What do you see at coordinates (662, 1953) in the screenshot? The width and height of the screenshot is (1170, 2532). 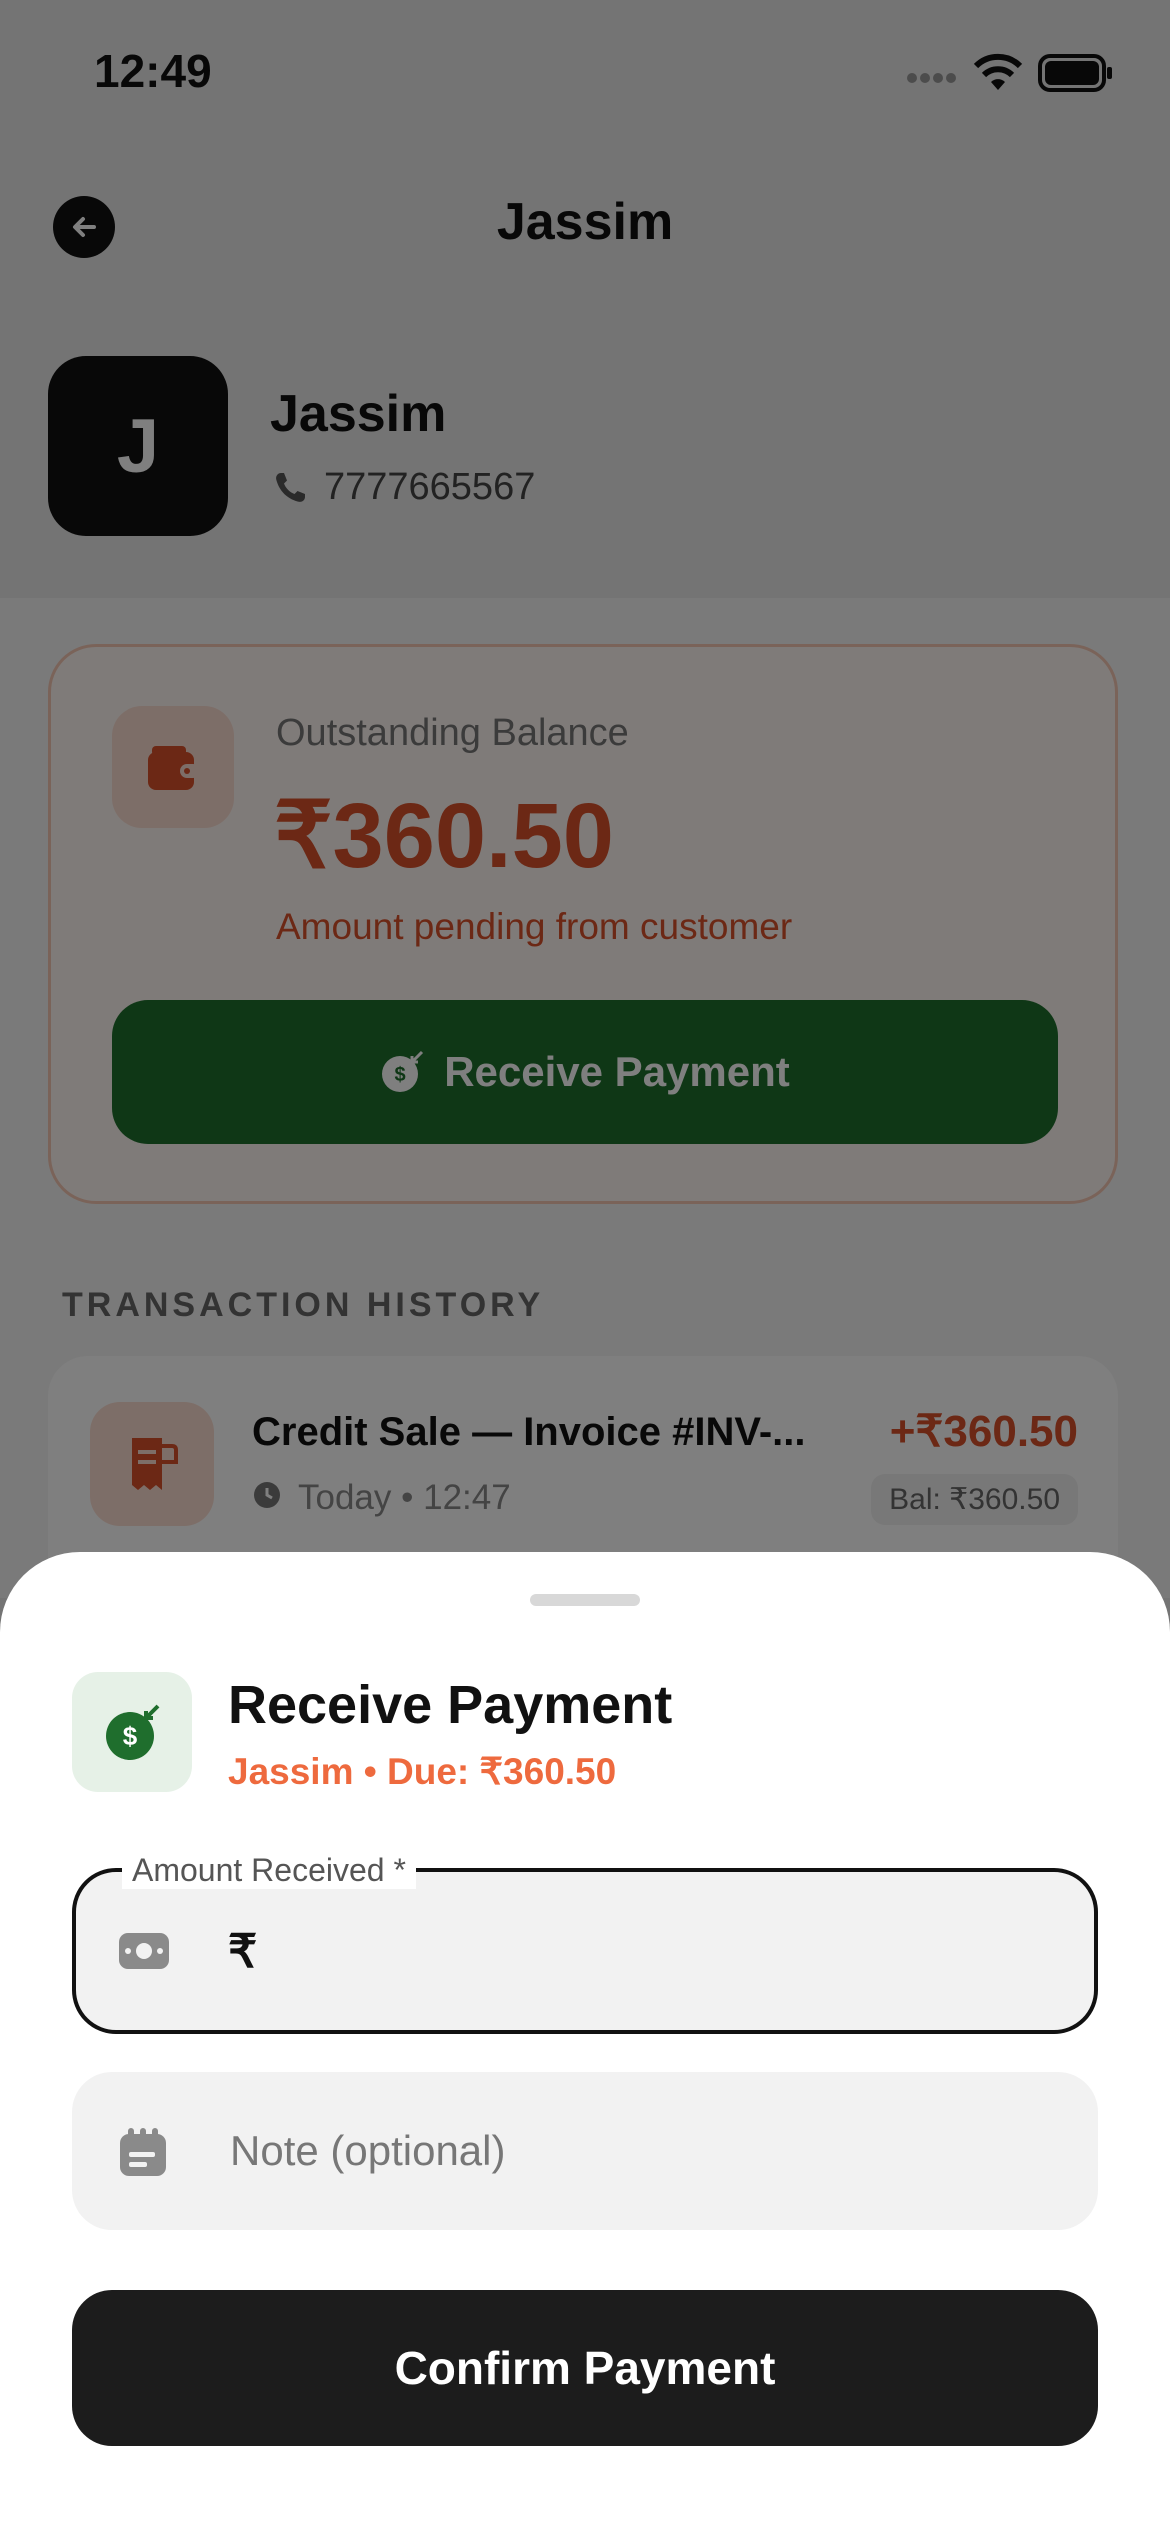 I see `amount-input` at bounding box center [662, 1953].